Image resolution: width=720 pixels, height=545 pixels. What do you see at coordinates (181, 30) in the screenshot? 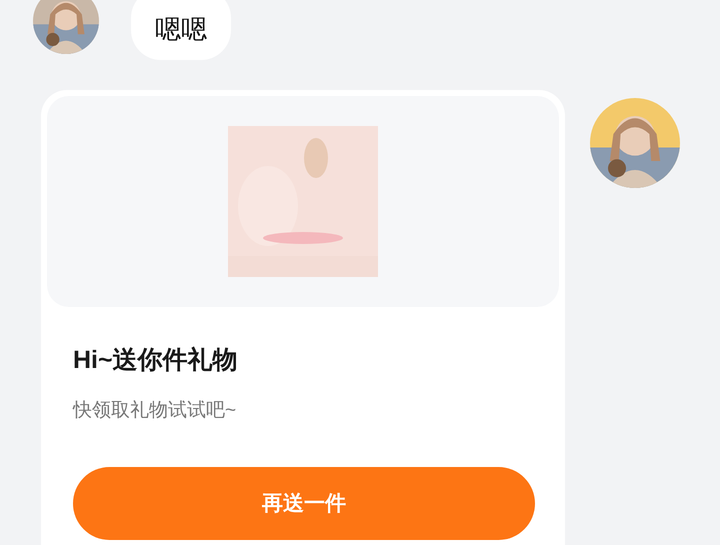
I see `chat-bubble: 嗯嗯` at bounding box center [181, 30].